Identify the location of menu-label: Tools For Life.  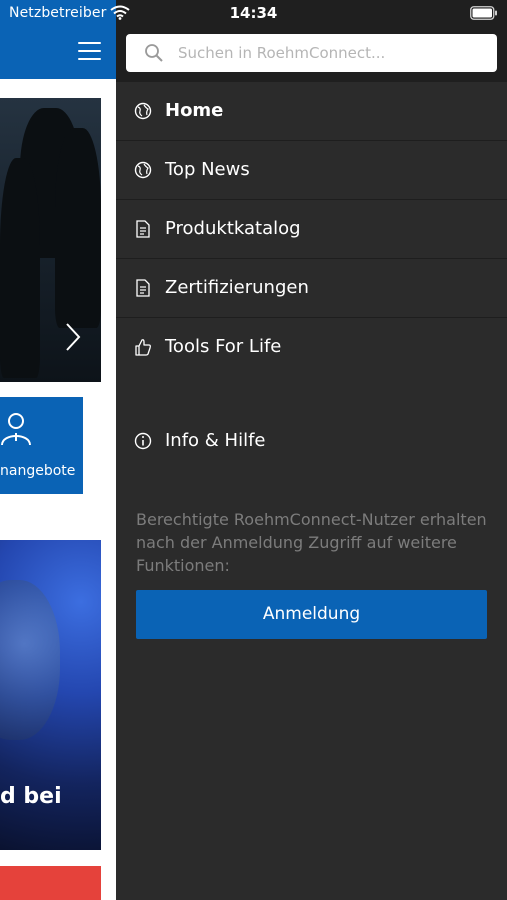
(223, 346).